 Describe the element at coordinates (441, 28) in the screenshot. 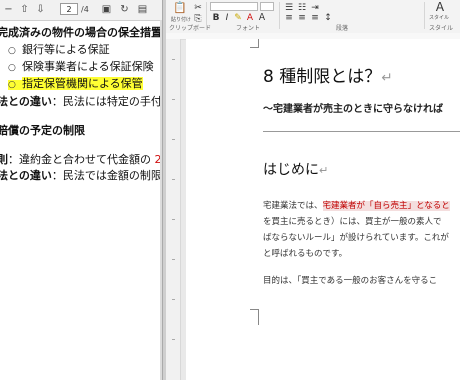

I see `styles-group-label: スタイル` at that location.